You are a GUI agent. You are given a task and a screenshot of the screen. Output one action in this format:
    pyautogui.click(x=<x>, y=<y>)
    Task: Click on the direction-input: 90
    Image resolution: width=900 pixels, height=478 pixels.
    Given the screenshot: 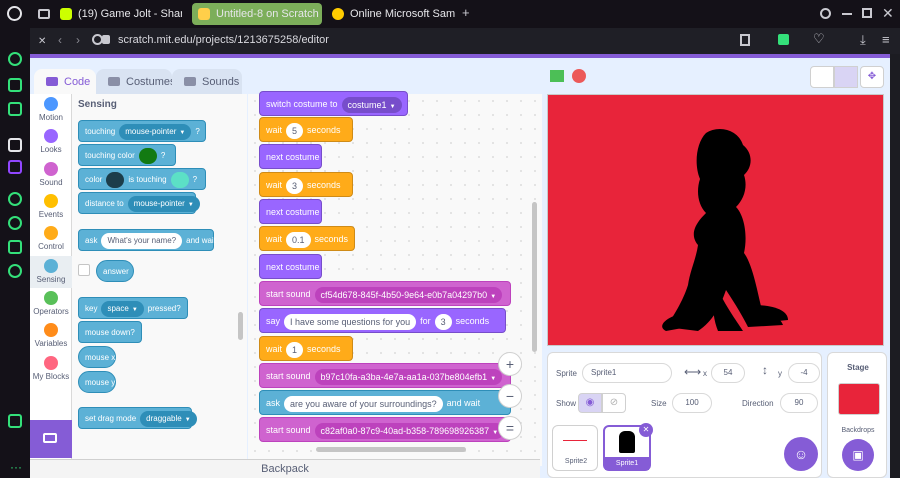 What is the action you would take?
    pyautogui.click(x=799, y=403)
    